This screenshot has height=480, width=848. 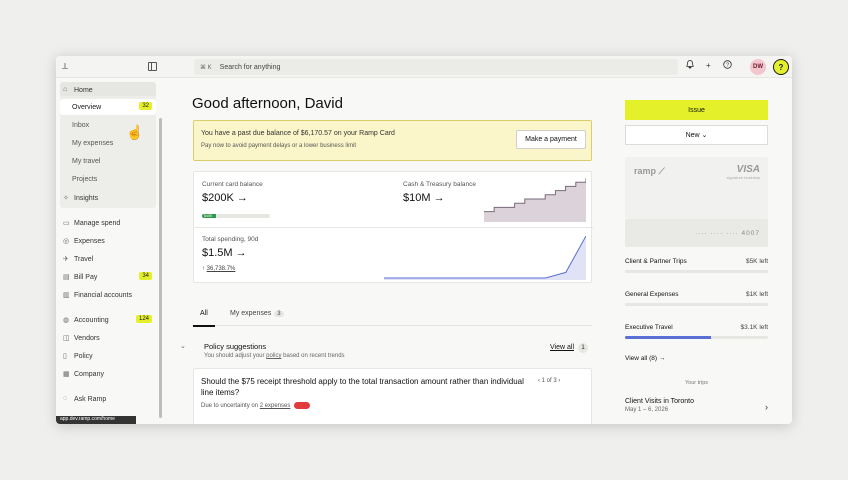 What do you see at coordinates (108, 277) in the screenshot?
I see `sidebar-item-bill-pay: ▤ Bill Pay 34` at bounding box center [108, 277].